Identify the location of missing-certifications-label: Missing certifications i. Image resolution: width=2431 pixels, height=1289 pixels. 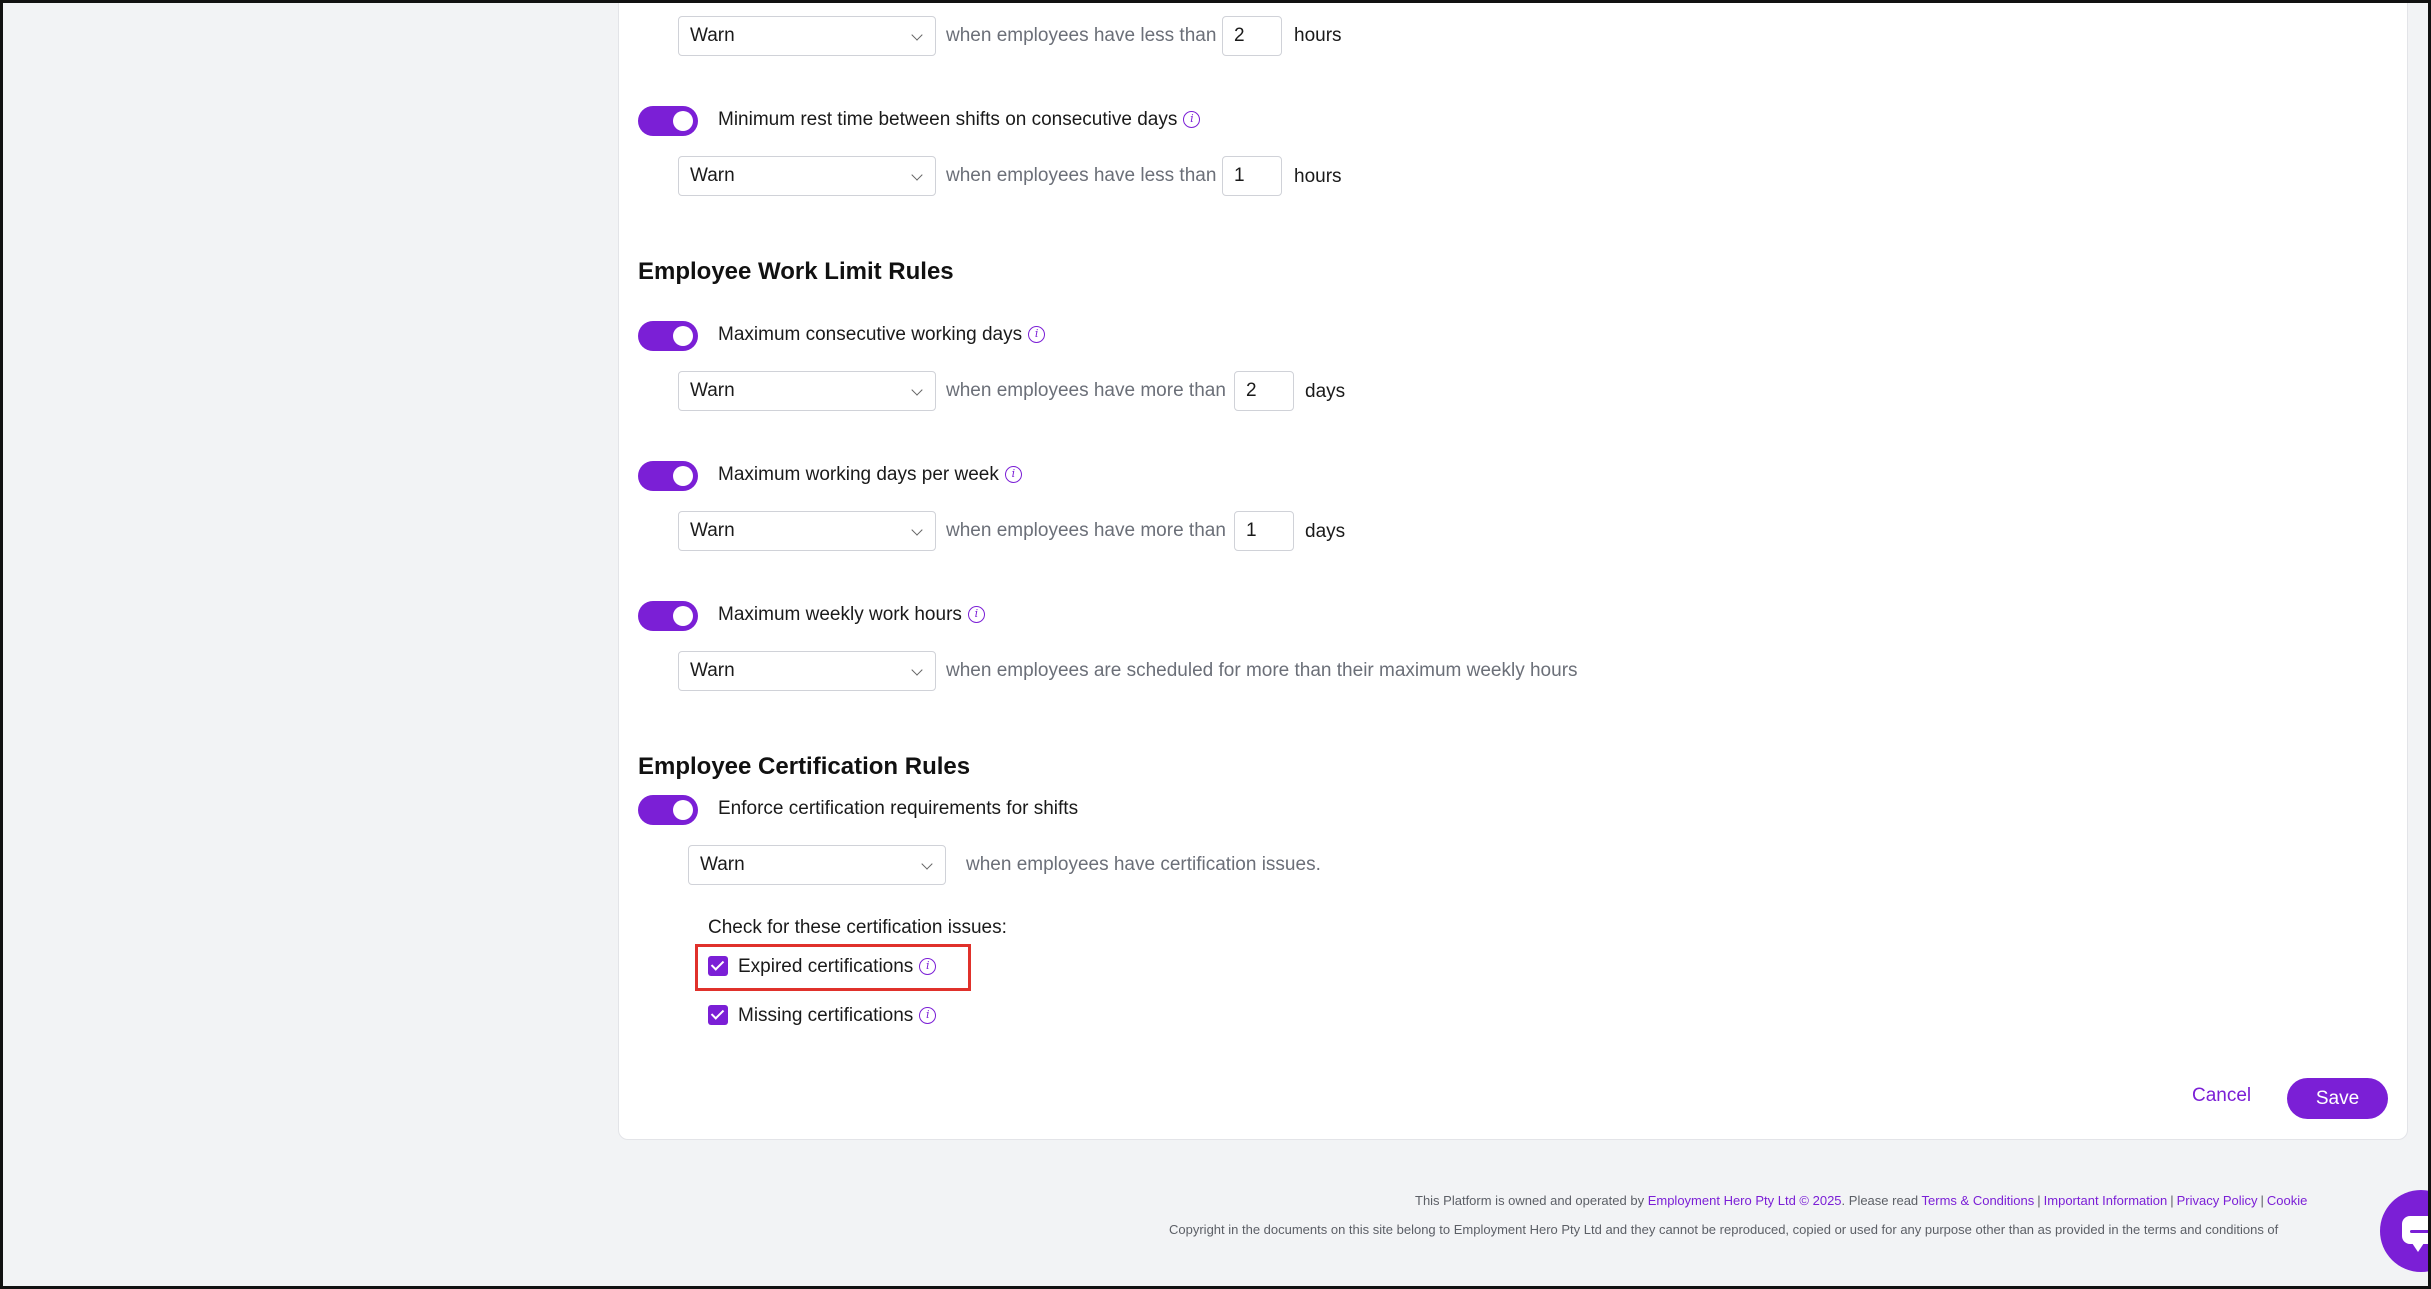
(837, 1016).